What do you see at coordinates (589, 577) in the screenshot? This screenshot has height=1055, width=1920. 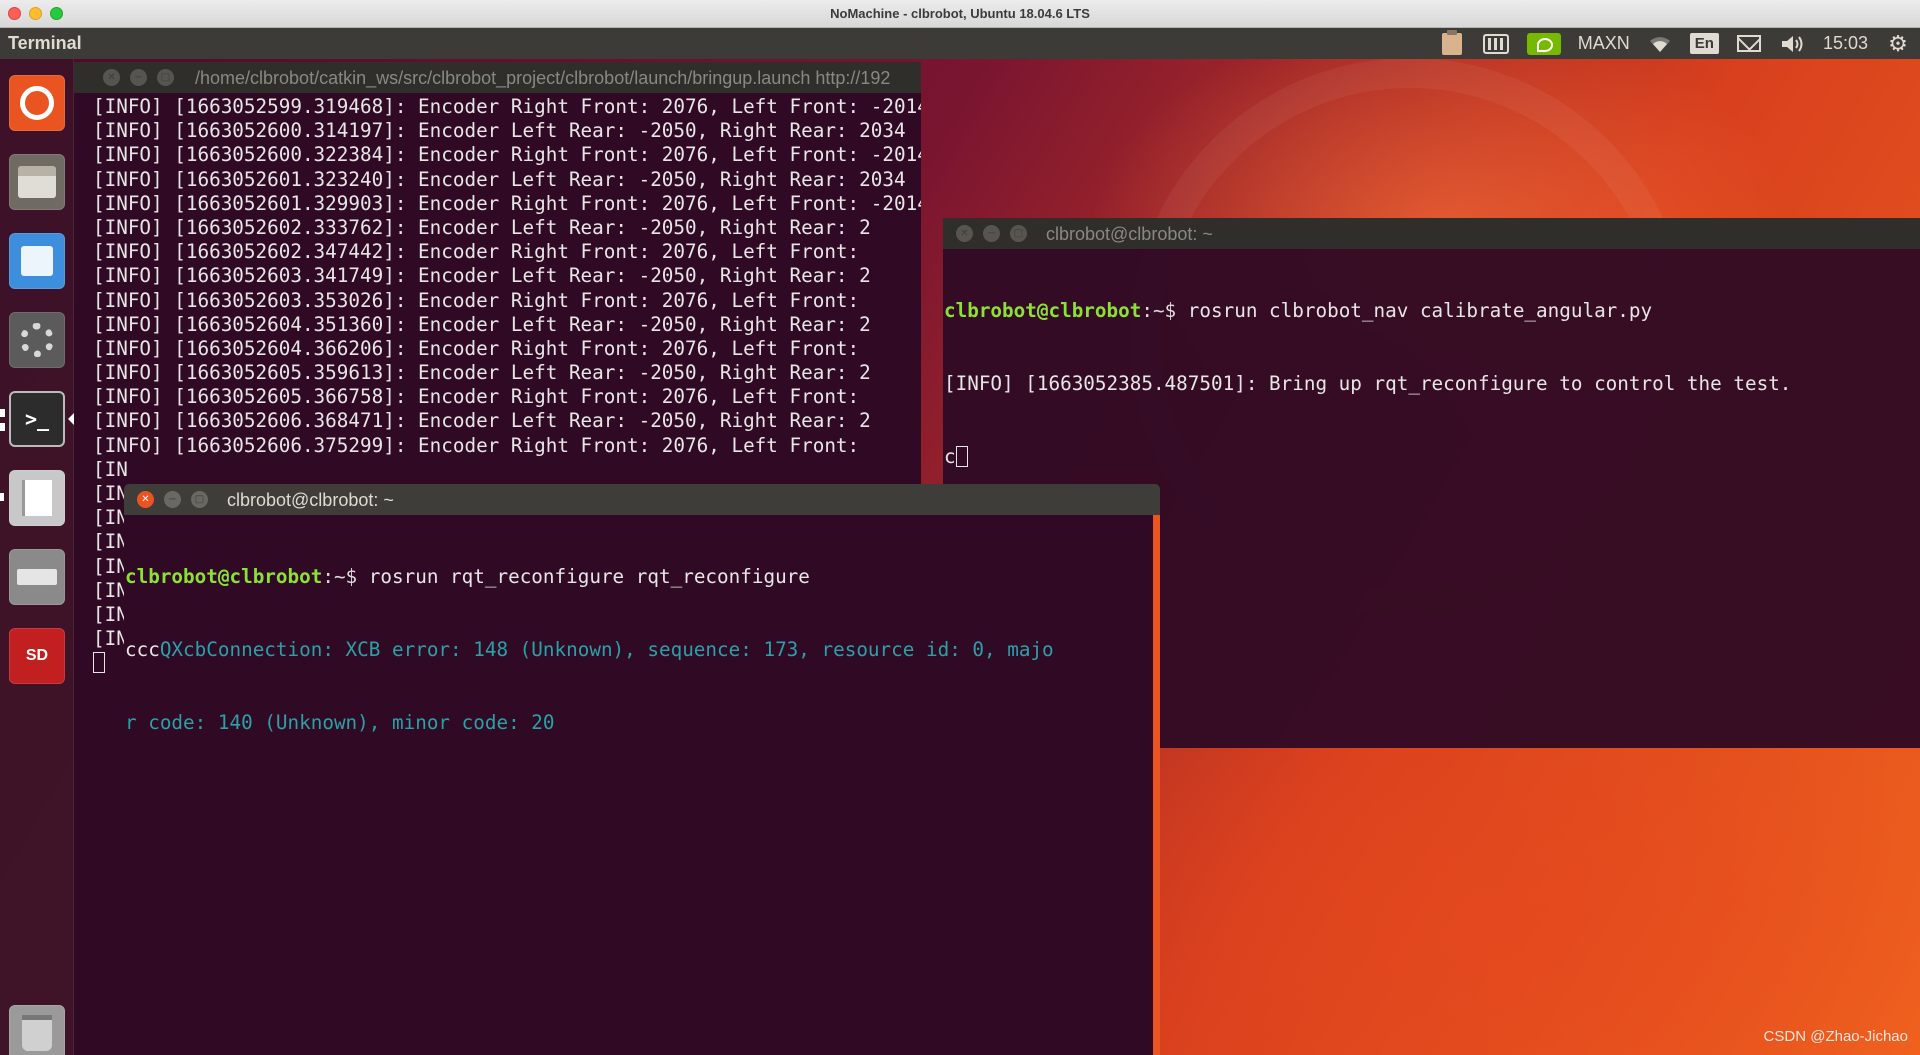 I see `command-text: rosrun rqt_reconfigure rqt_reconfigure` at bounding box center [589, 577].